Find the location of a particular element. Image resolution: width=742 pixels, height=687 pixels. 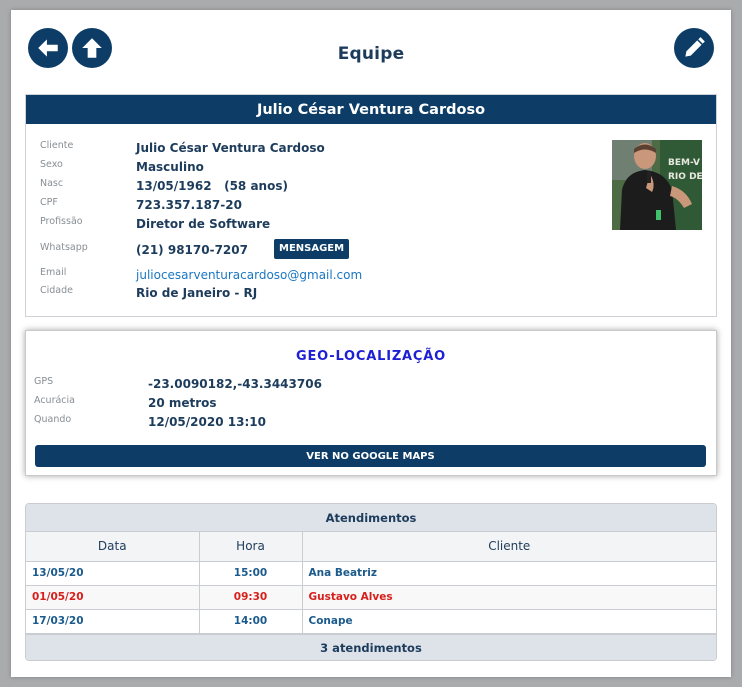

profile-photo: BEM-V RIO DE is located at coordinates (657, 185).